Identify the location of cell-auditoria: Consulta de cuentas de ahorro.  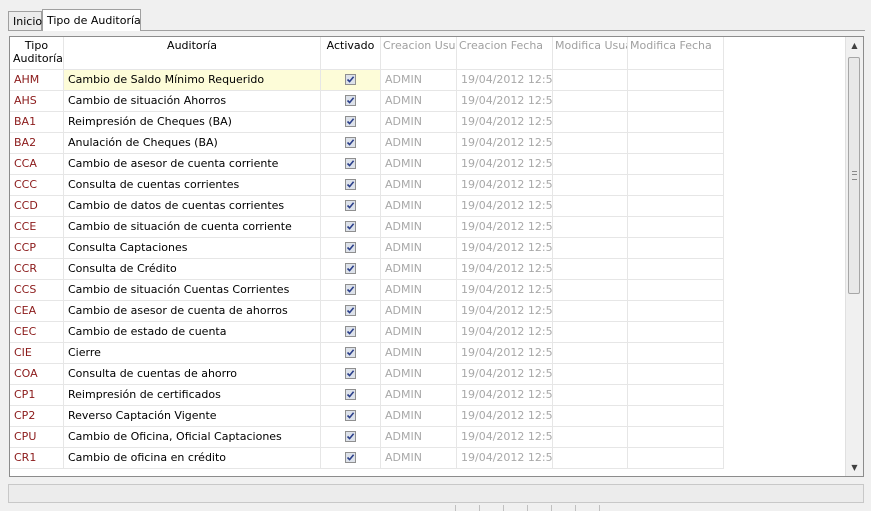
(192, 374).